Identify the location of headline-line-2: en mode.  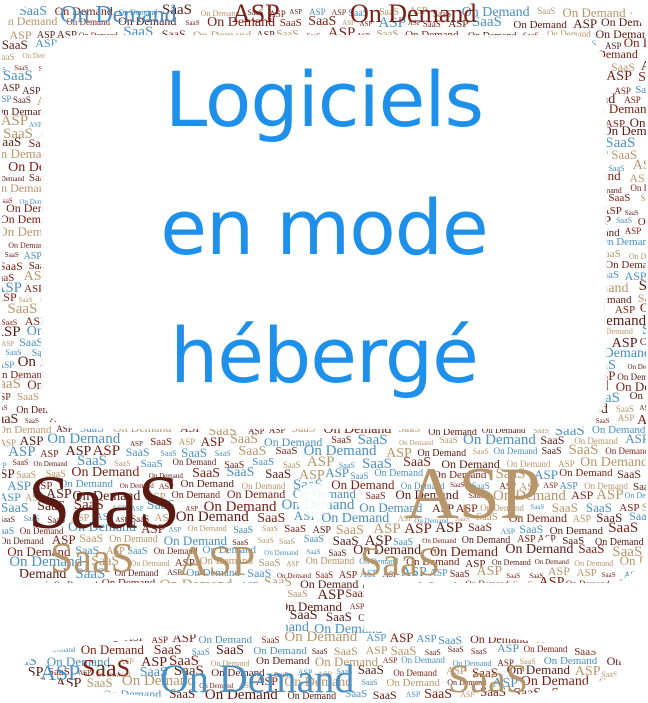
(324, 227).